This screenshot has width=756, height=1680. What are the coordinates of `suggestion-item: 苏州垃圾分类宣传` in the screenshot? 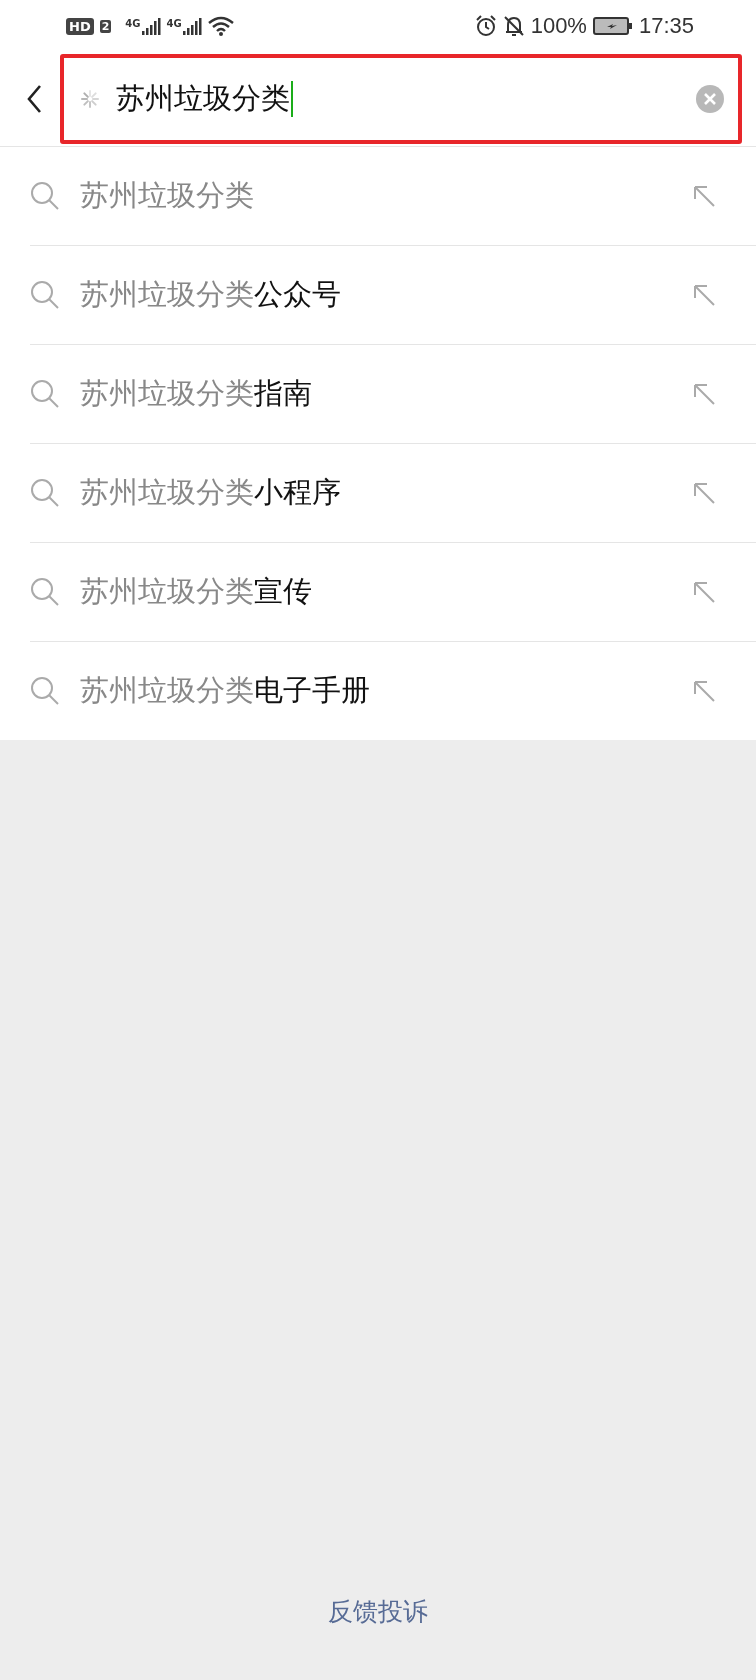 It's located at (393, 592).